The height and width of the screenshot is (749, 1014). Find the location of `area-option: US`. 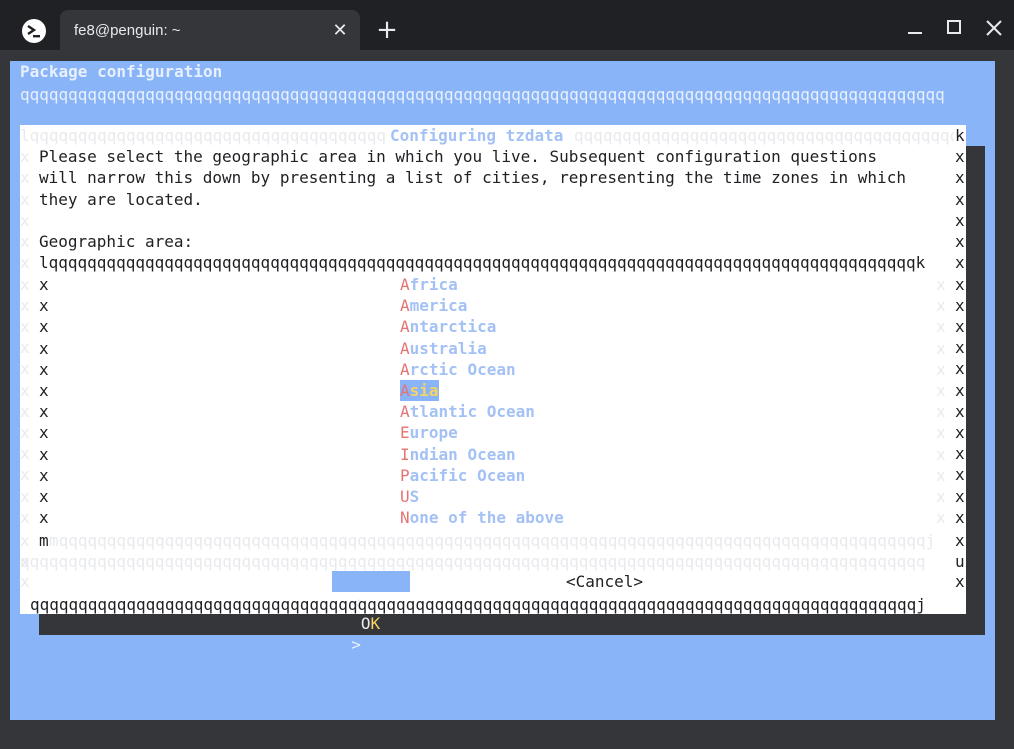

area-option: US is located at coordinates (409, 496).